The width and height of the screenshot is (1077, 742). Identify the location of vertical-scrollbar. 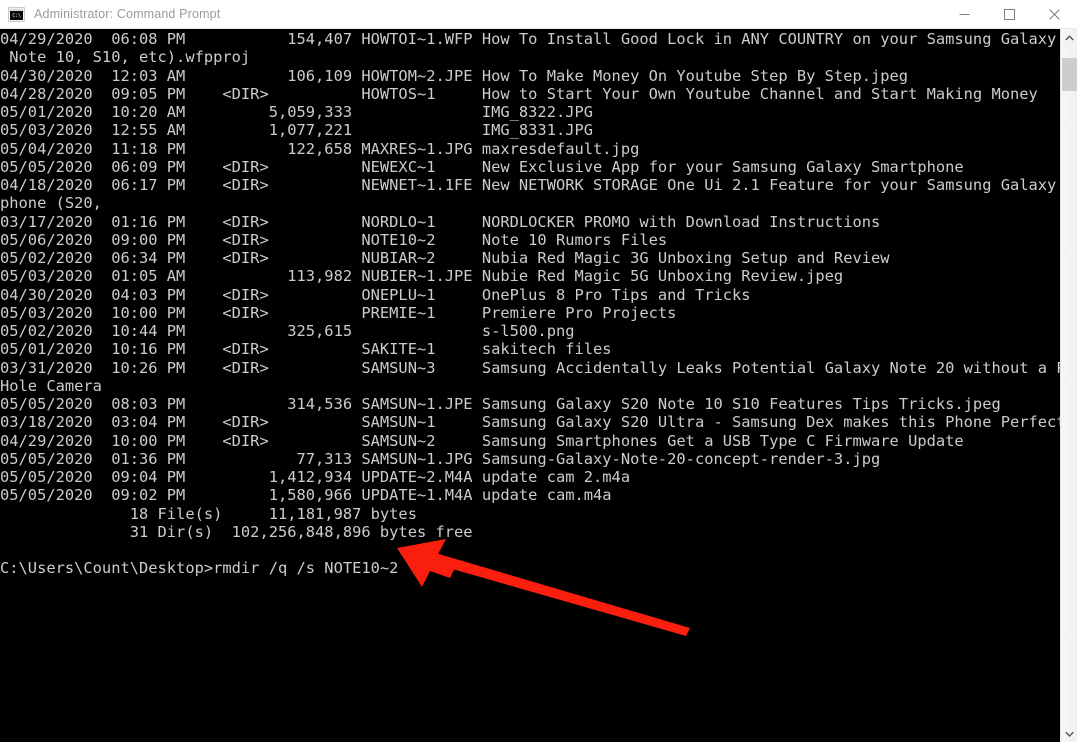
(1068, 385).